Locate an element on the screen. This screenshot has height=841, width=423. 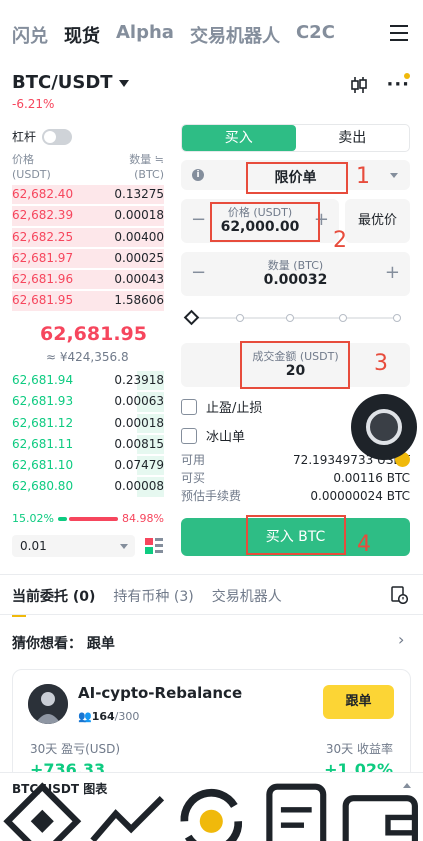
buy-ratio: 15.02% is located at coordinates (33, 518).